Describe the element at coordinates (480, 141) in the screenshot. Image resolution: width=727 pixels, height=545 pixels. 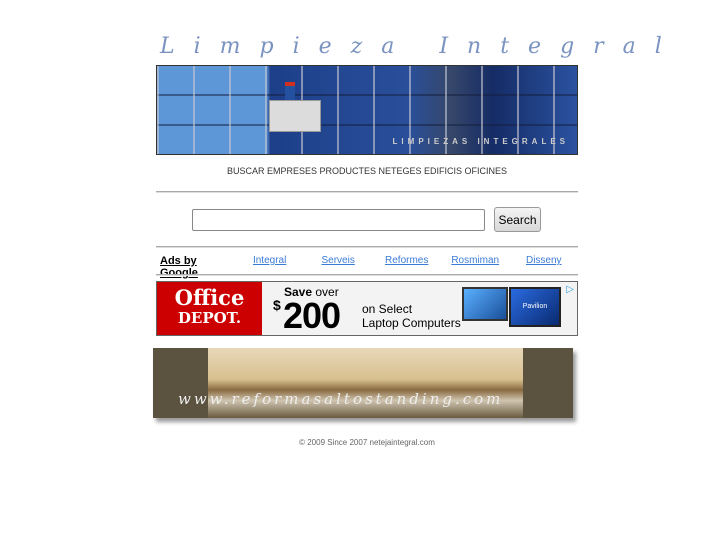
I see `banner-caption: LIMPIEZAS INTEGRALES` at that location.